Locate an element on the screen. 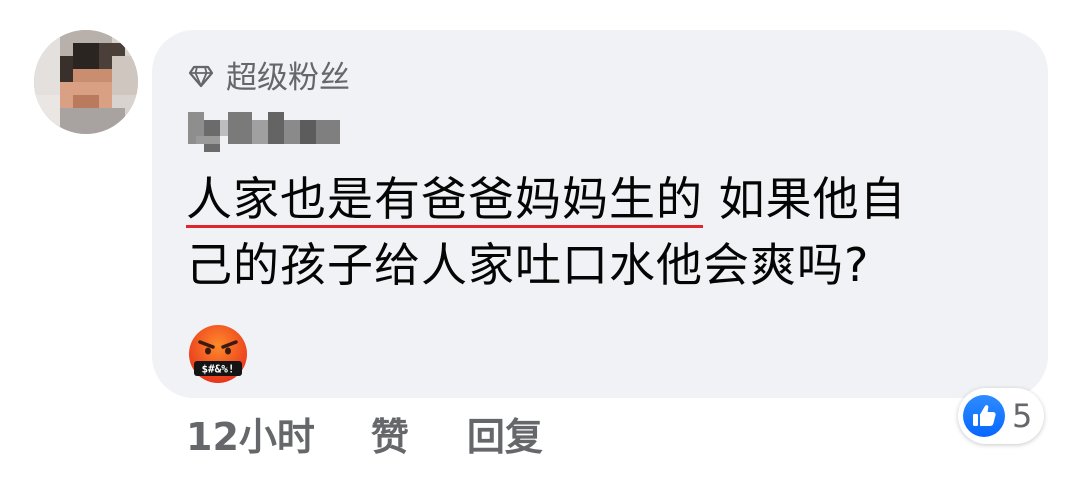 The image size is (1078, 481). comment-text-underlined: 人家也是有爸爸妈妈生的 is located at coordinates (444, 199).